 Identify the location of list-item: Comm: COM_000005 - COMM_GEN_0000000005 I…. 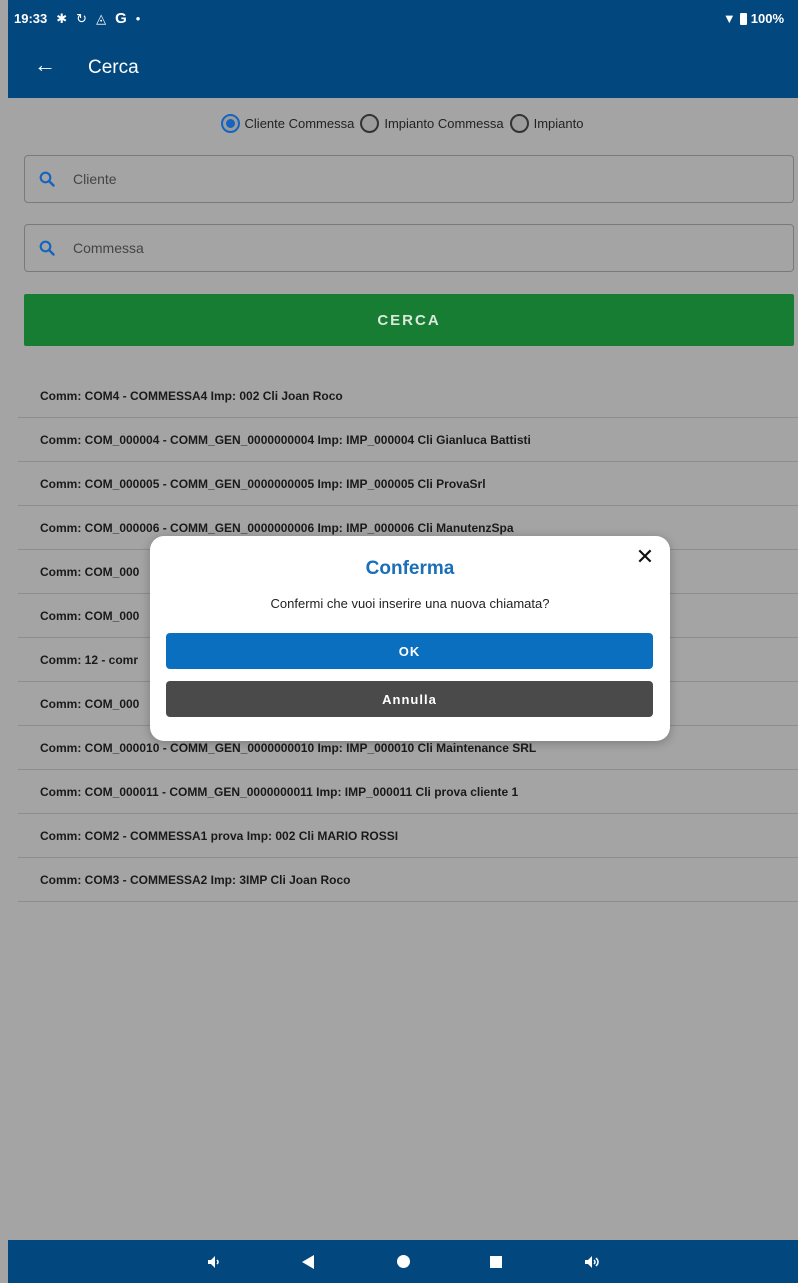
(408, 484).